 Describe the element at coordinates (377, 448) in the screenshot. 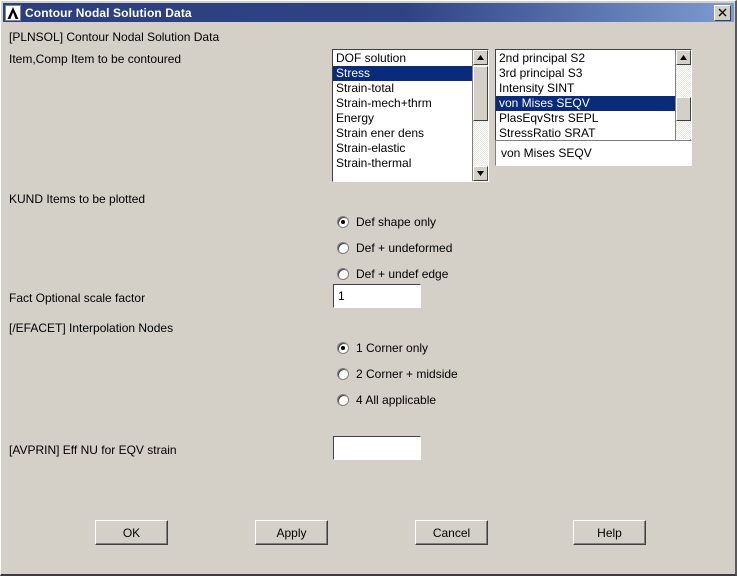

I see `eff-nu-input` at that location.